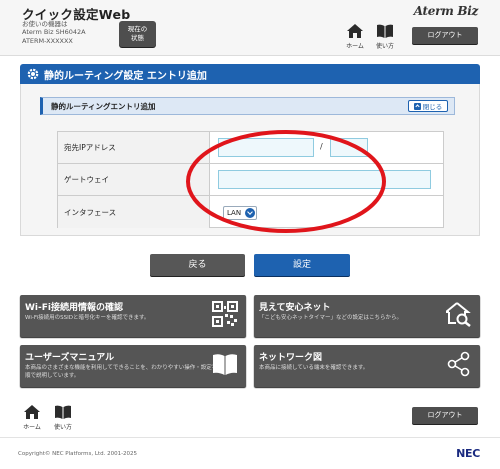 Image resolution: width=500 pixels, height=469 pixels. I want to click on page-title: 静的ルーティング設定 エントリ追加, so click(125, 76).